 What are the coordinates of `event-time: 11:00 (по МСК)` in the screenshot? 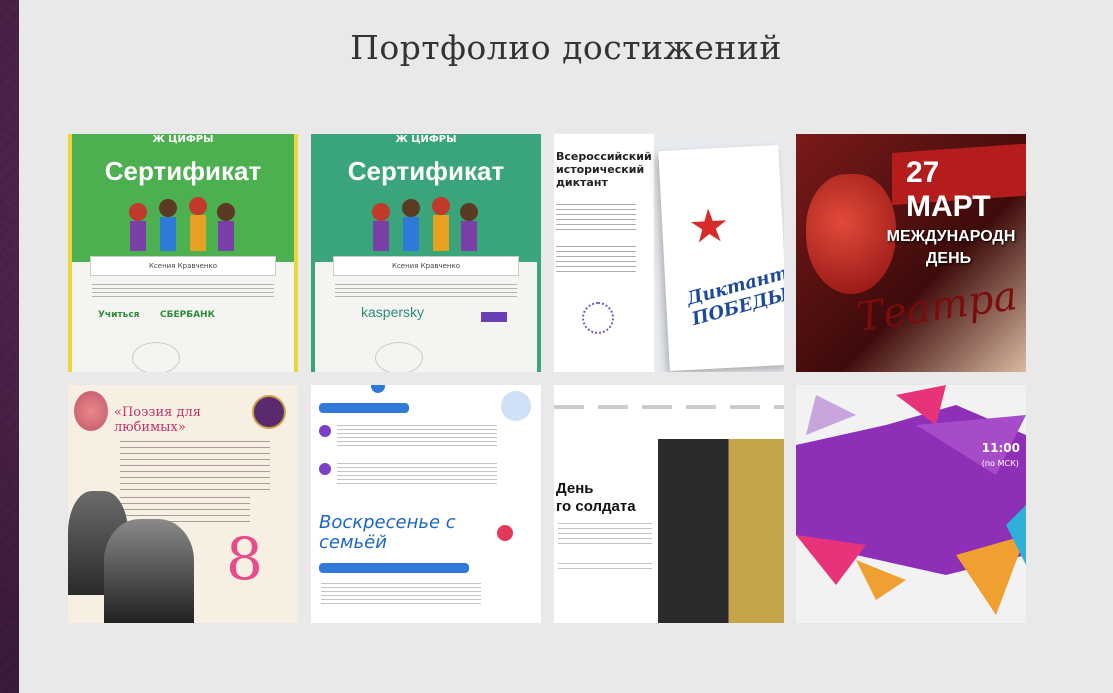 It's located at (1000, 454).